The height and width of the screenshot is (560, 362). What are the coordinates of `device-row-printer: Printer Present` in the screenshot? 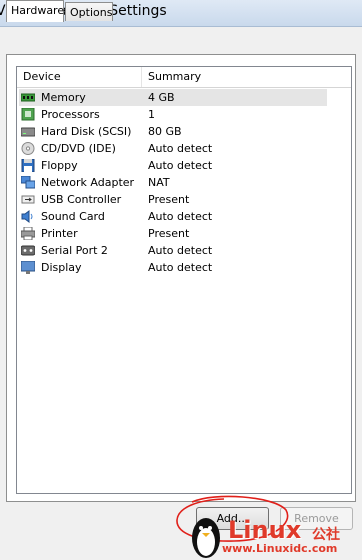 It's located at (173, 233).